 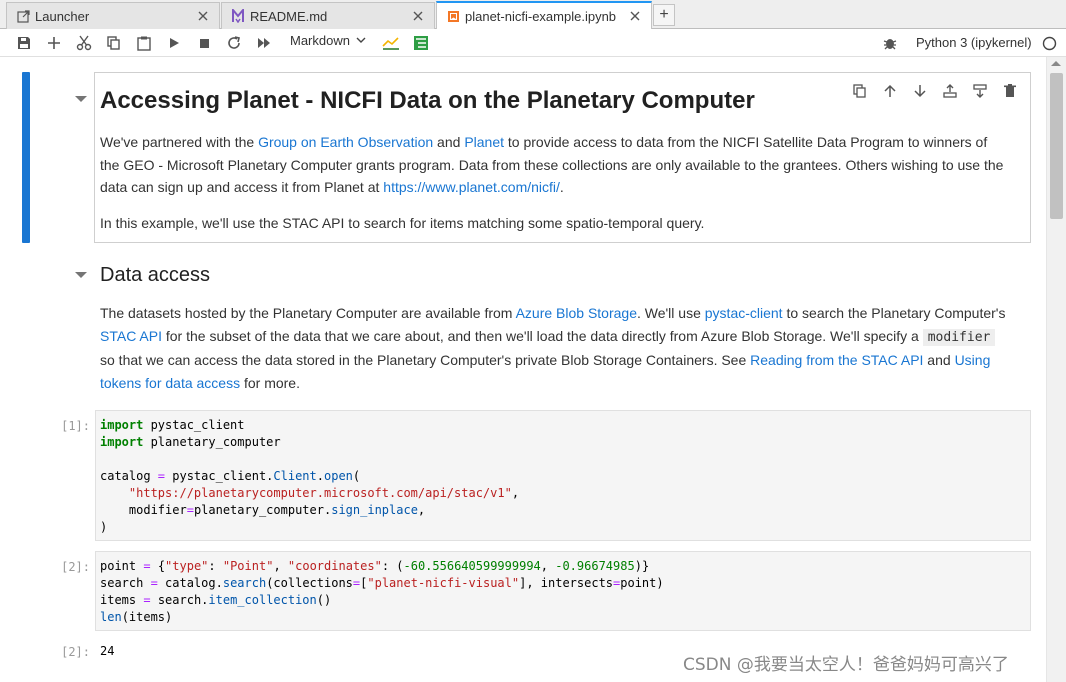 I want to click on debugger-button, so click(x=890, y=43).